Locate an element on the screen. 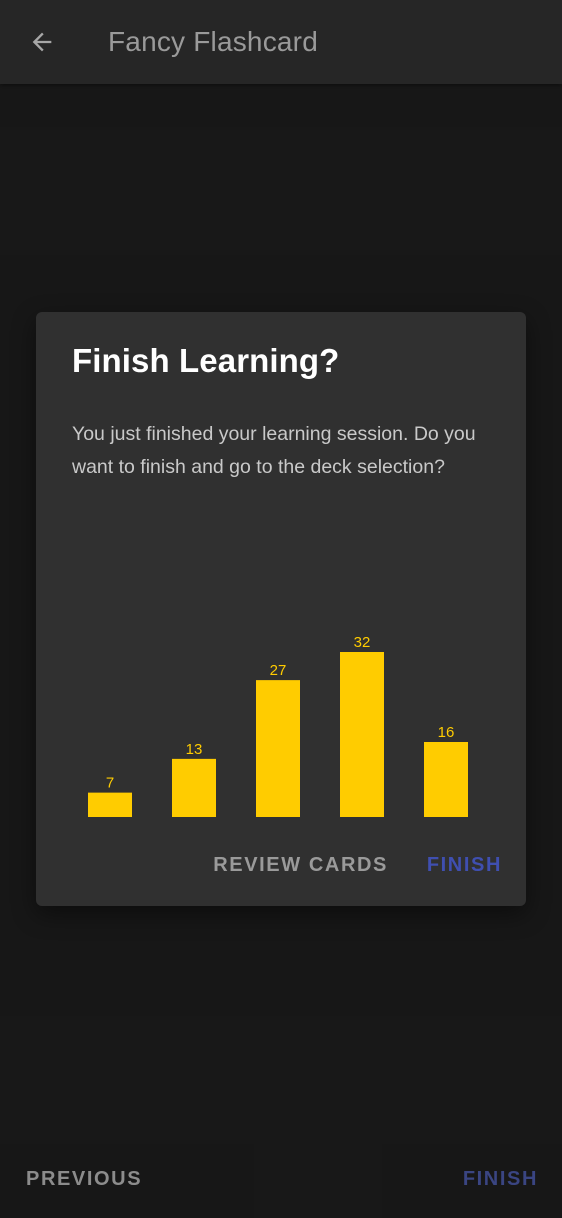  chart-svg: 71132273324165 is located at coordinates (278, 725).